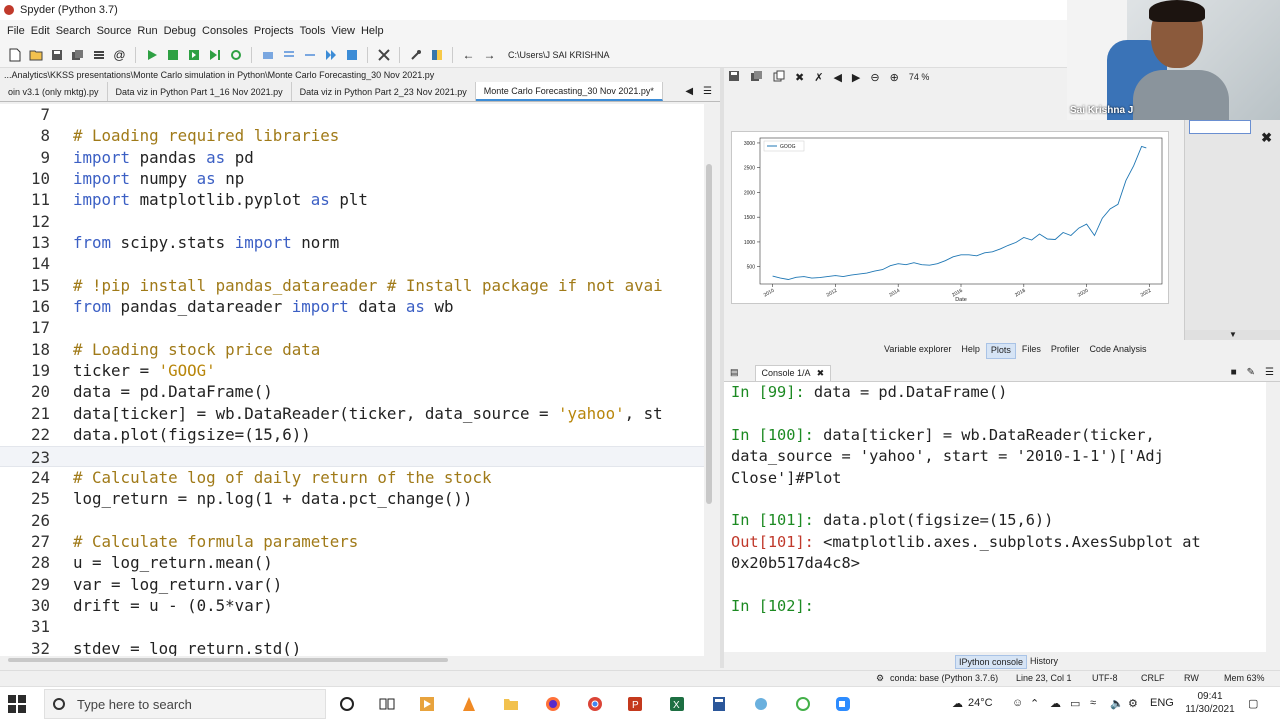 The width and height of the screenshot is (1280, 720). Describe the element at coordinates (352, 221) in the screenshot. I see `code-line: 12` at that location.